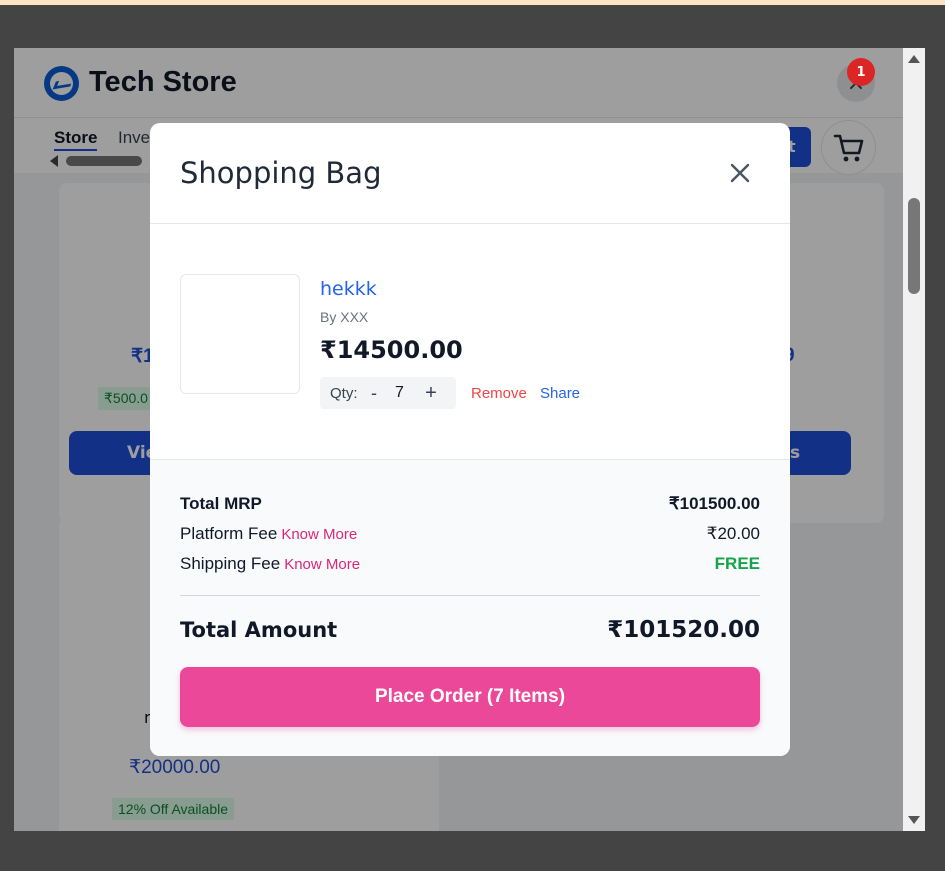  I want to click on vertical-scrollbar, so click(914, 439).